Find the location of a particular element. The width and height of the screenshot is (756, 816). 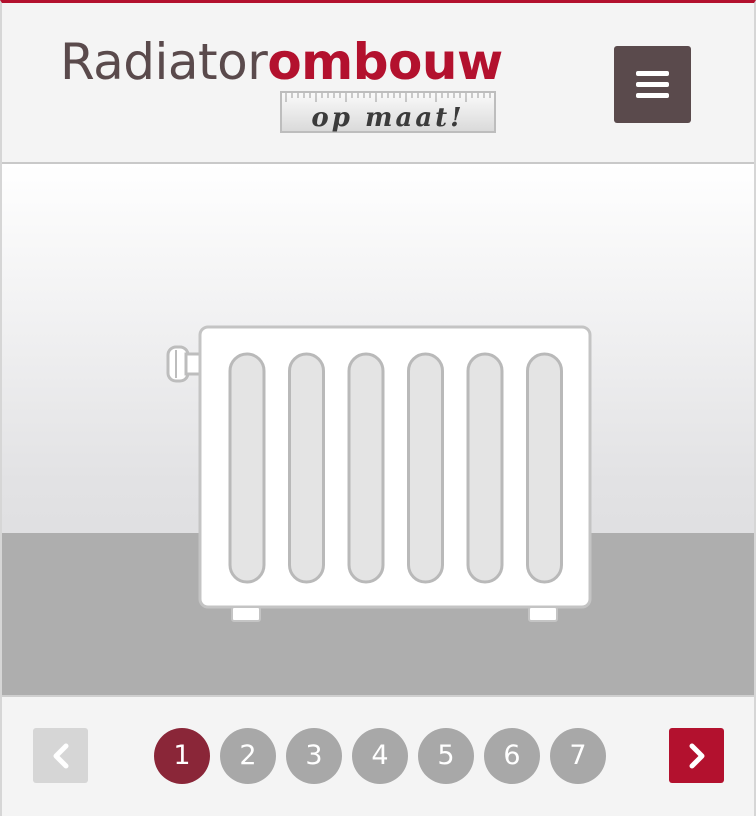

page-dot-2: 2 is located at coordinates (248, 756).